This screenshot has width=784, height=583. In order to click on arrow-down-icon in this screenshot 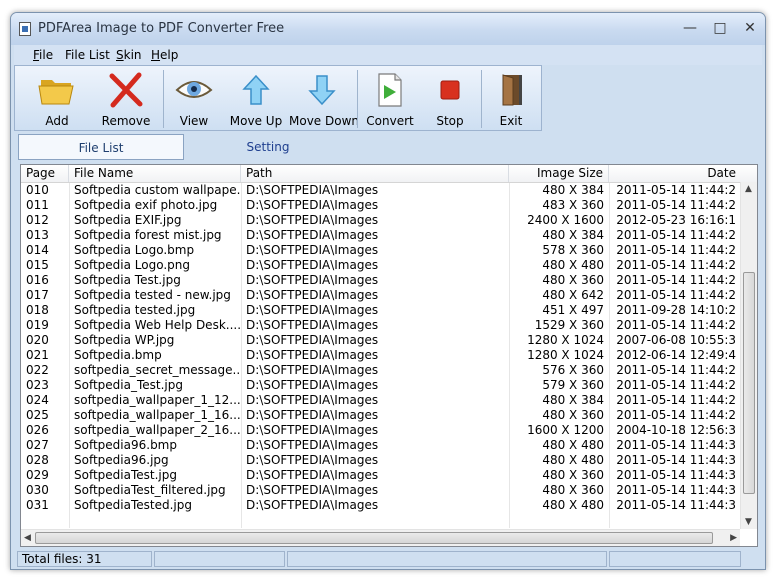, I will do `click(322, 90)`.